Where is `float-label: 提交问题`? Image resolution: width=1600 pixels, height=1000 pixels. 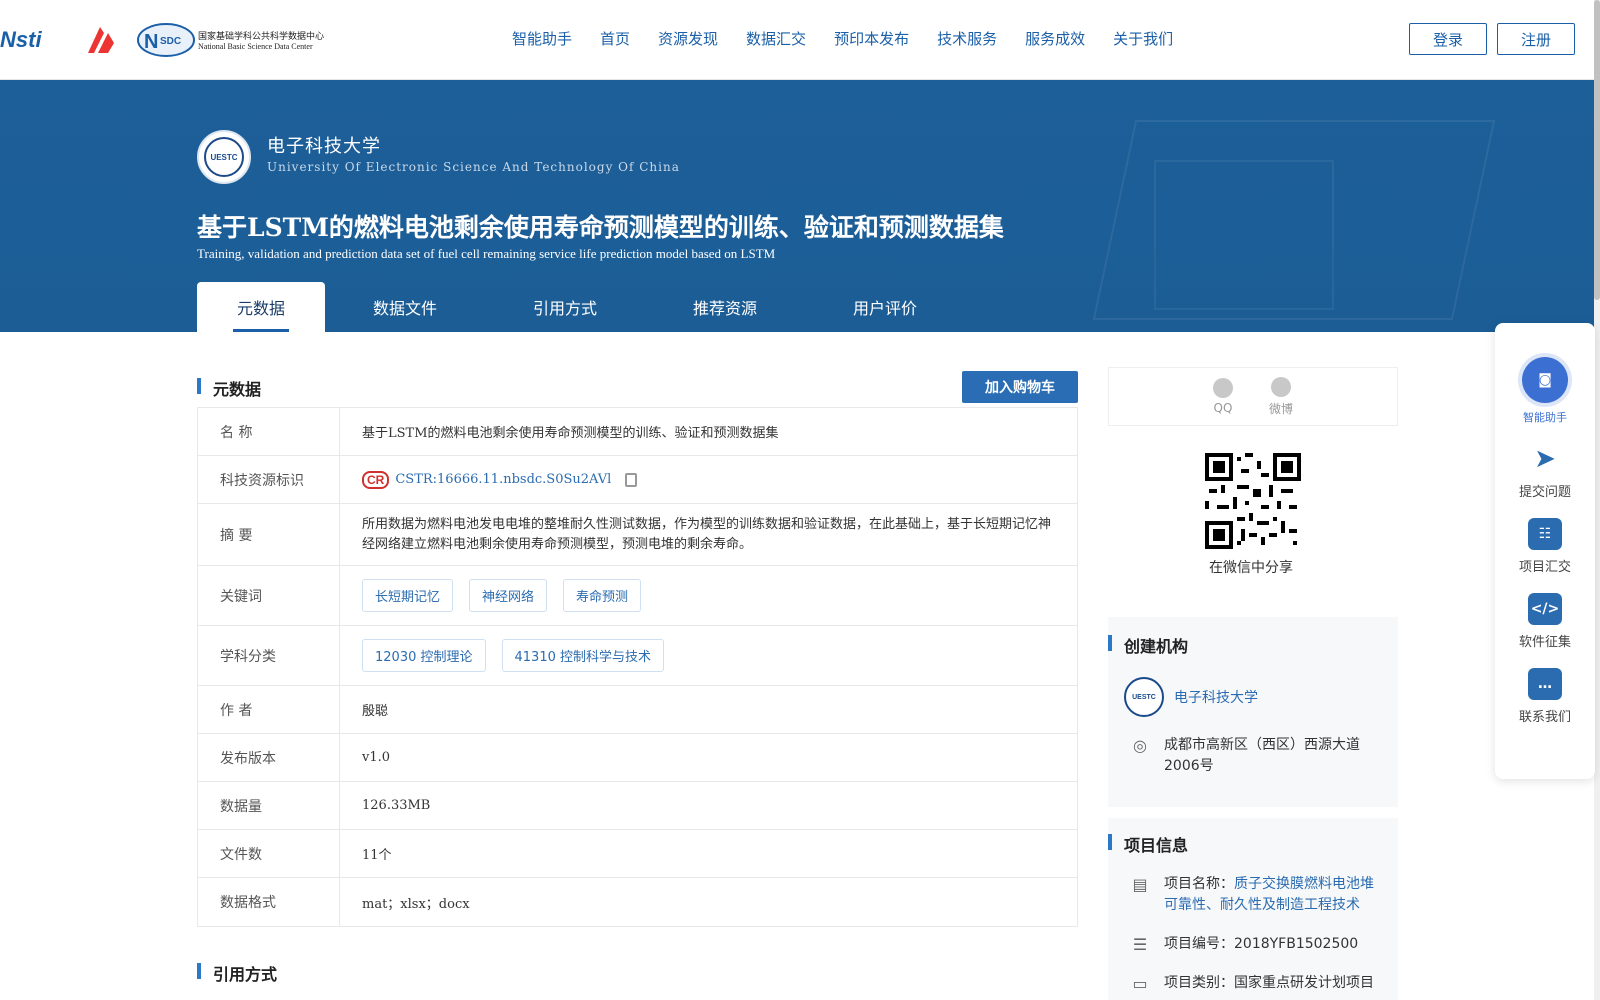
float-label: 提交问题 is located at coordinates (1544, 492).